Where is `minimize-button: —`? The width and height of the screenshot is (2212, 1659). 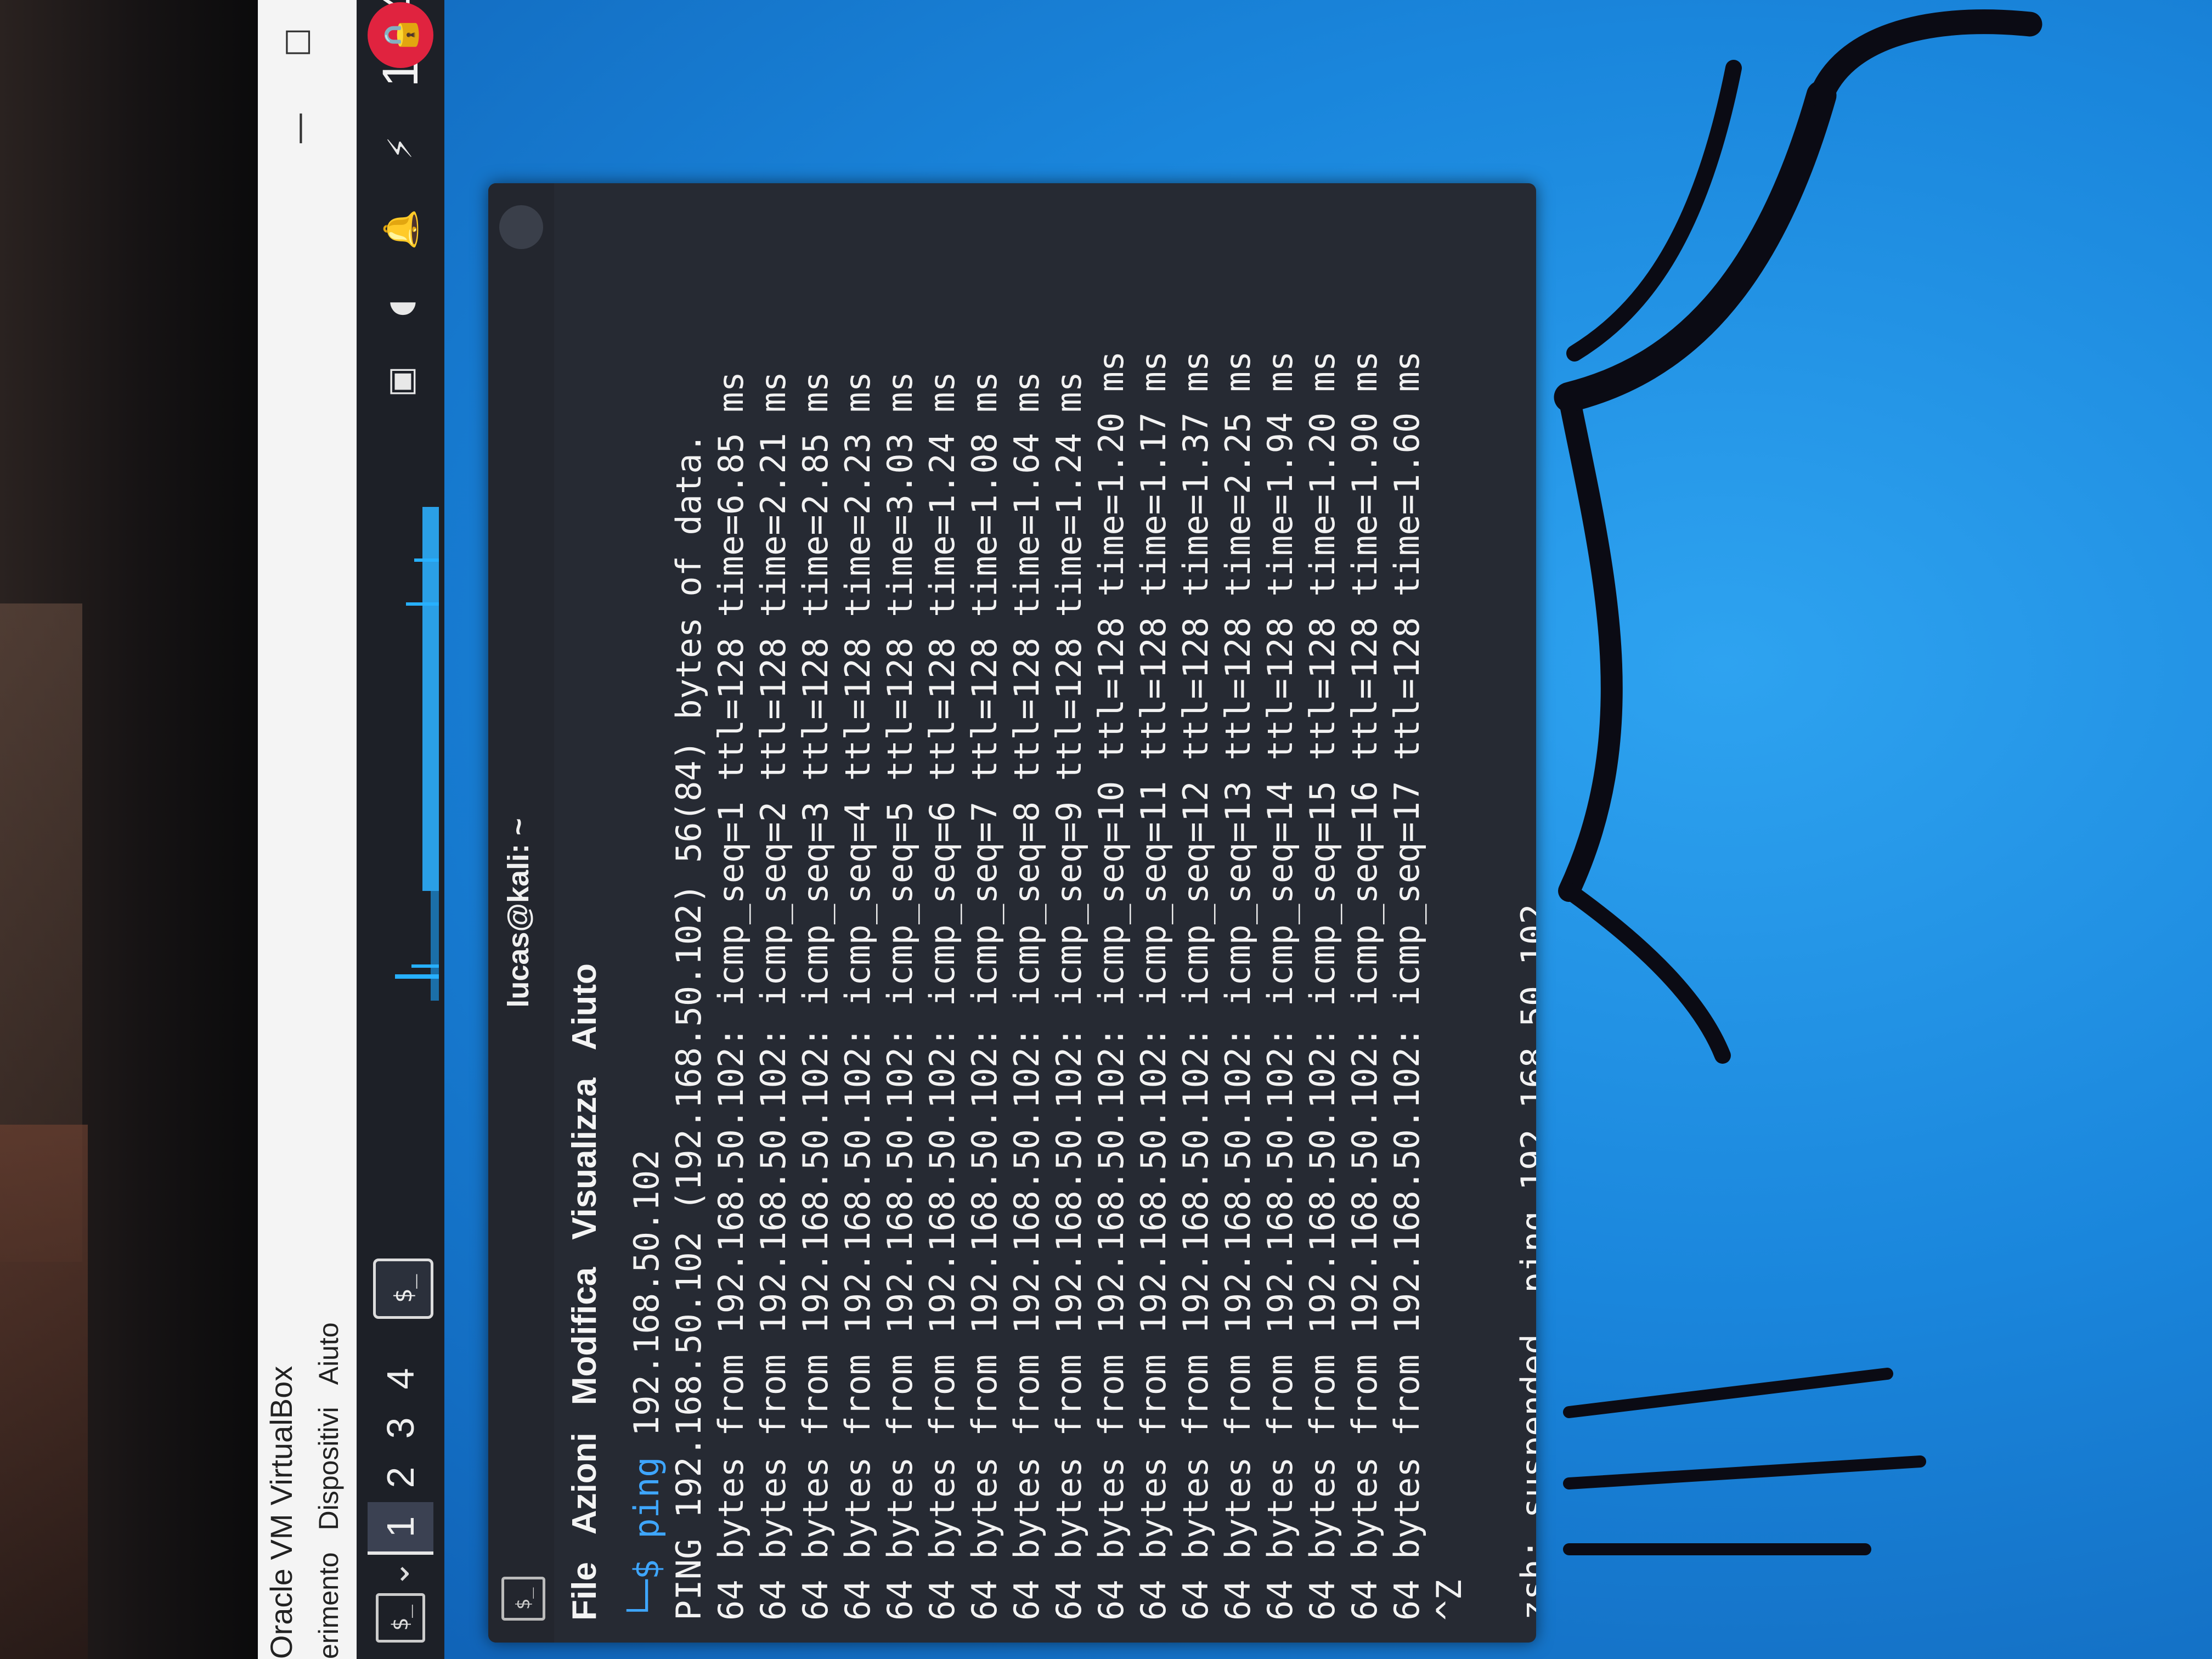
minimize-button: — is located at coordinates (299, 128).